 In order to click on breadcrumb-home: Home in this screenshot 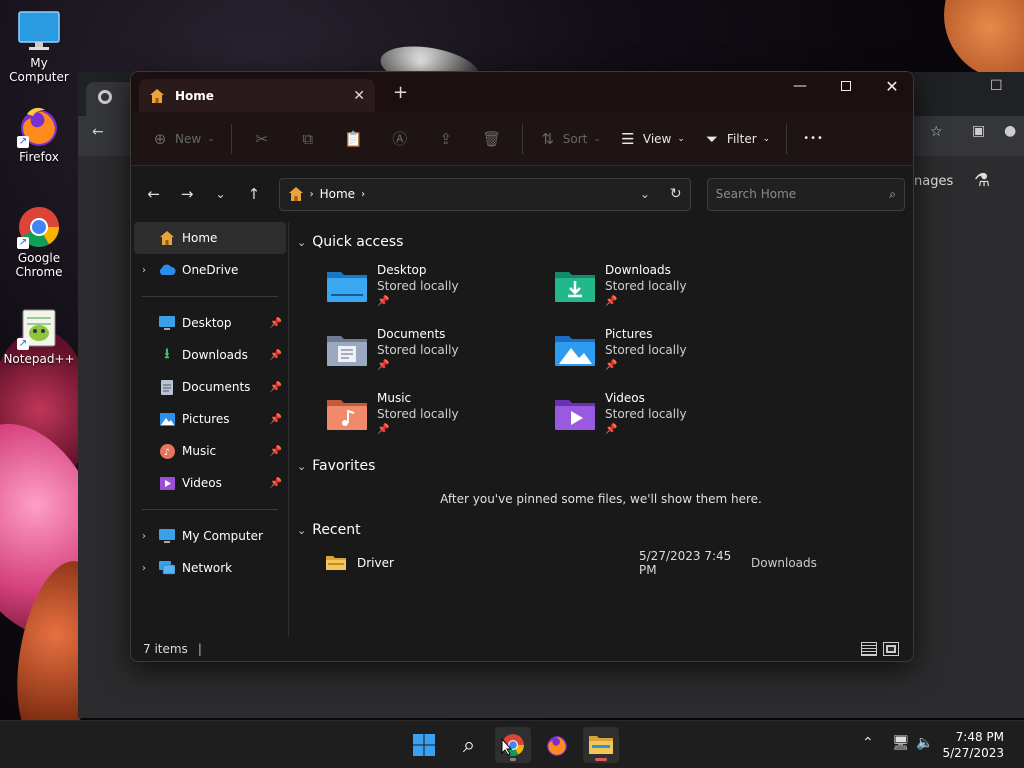, I will do `click(337, 194)`.